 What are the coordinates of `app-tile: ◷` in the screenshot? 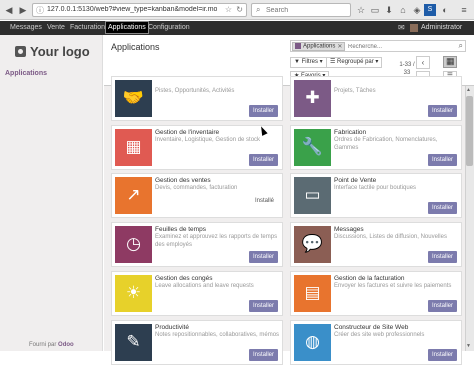 It's located at (133, 244).